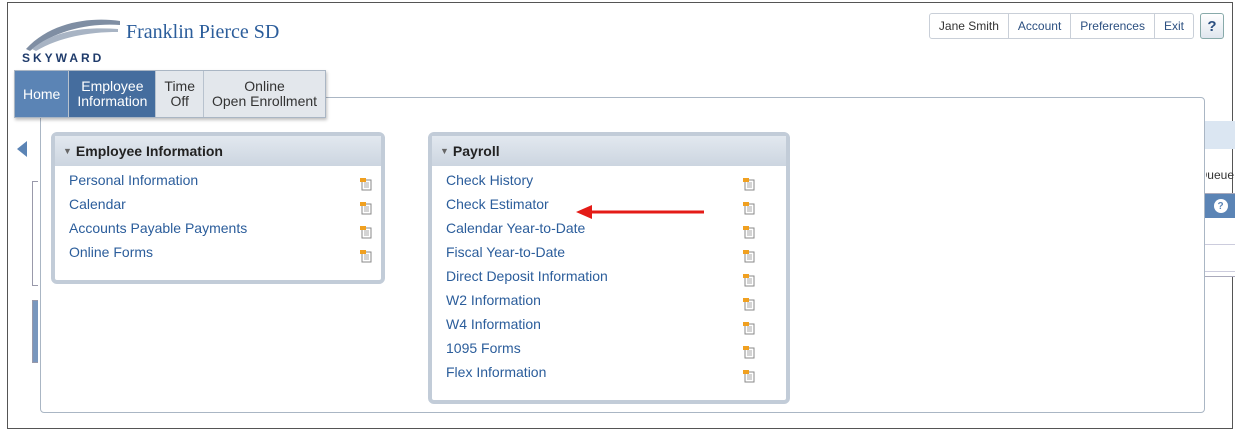 The image size is (1235, 431). What do you see at coordinates (265, 101) in the screenshot?
I see `tab-label-line: Open Enrollment` at bounding box center [265, 101].